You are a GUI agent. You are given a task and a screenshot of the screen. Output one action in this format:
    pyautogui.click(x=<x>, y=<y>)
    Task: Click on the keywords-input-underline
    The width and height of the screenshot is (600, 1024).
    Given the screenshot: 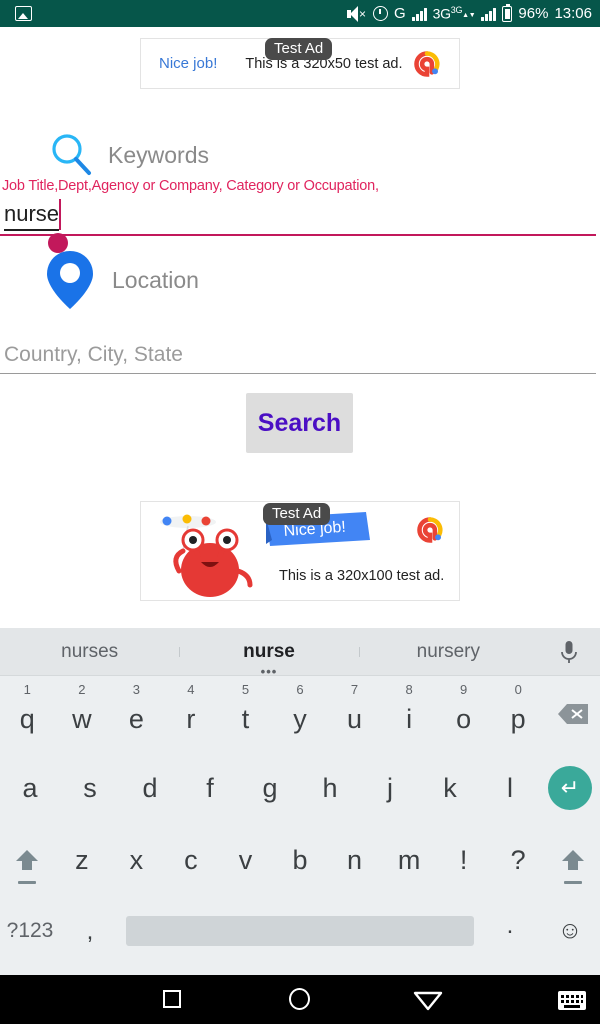 What is the action you would take?
    pyautogui.click(x=298, y=235)
    